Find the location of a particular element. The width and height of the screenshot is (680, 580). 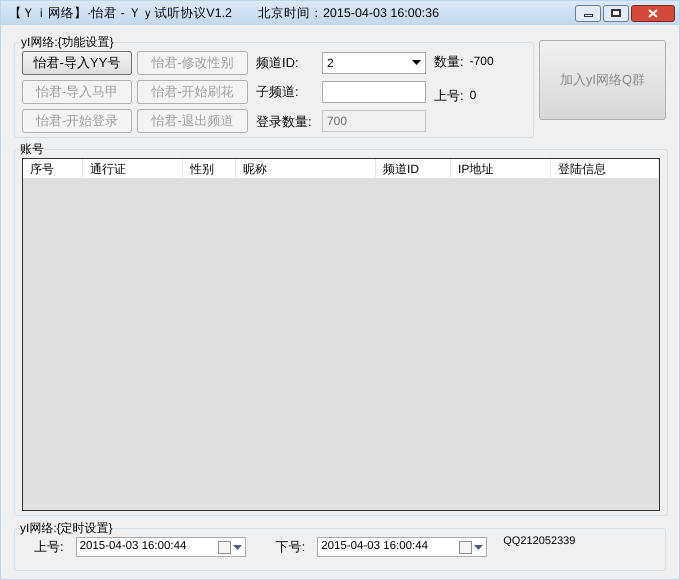

field-label: 登录数量: is located at coordinates (284, 121).